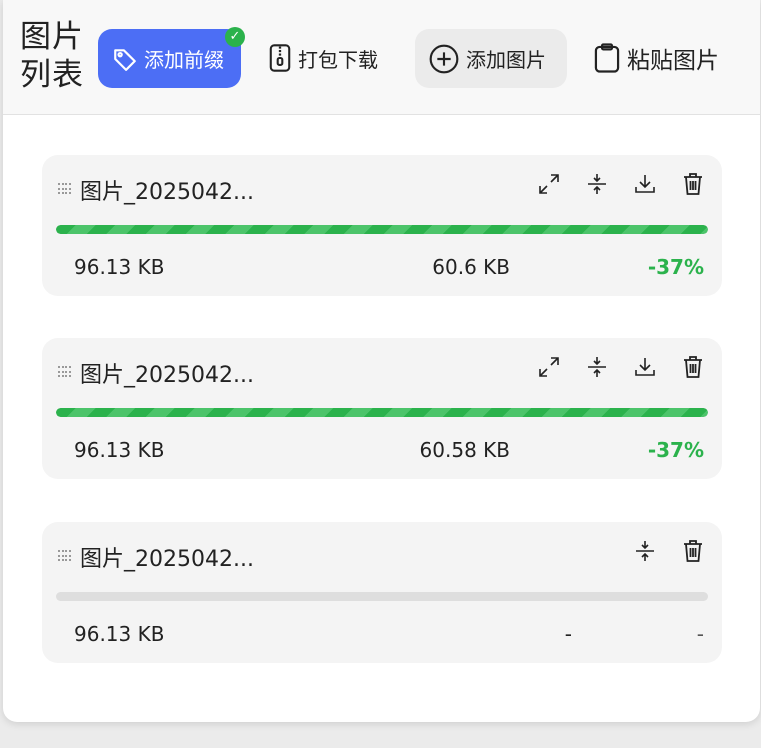 The width and height of the screenshot is (761, 748). Describe the element at coordinates (471, 267) in the screenshot. I see `compressed-size: 60.6 KB` at that location.